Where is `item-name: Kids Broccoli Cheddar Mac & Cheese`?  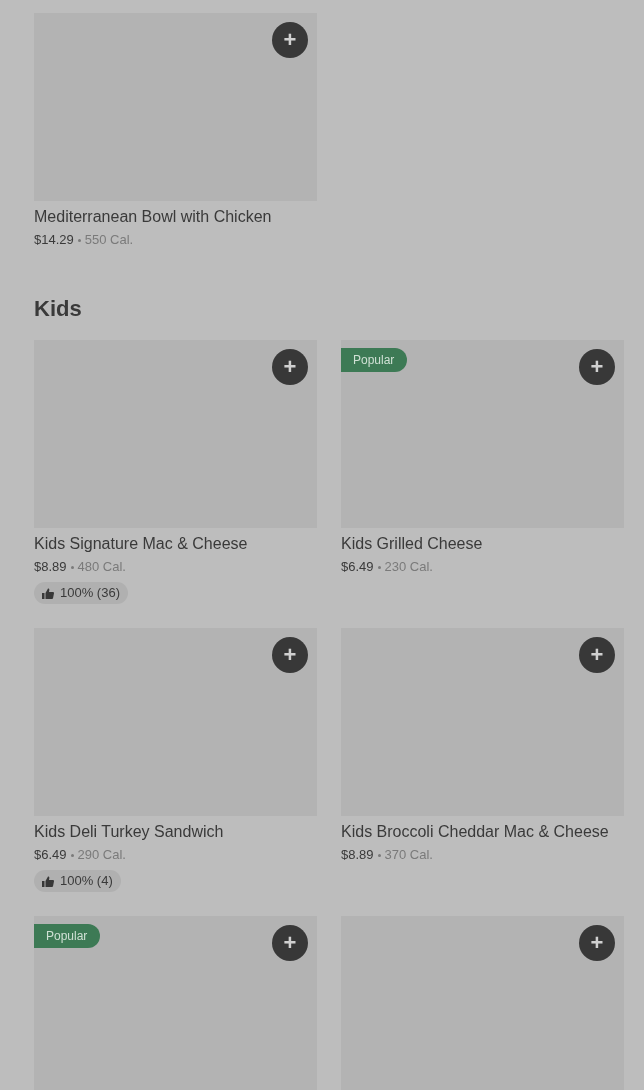 item-name: Kids Broccoli Cheddar Mac & Cheese is located at coordinates (475, 832).